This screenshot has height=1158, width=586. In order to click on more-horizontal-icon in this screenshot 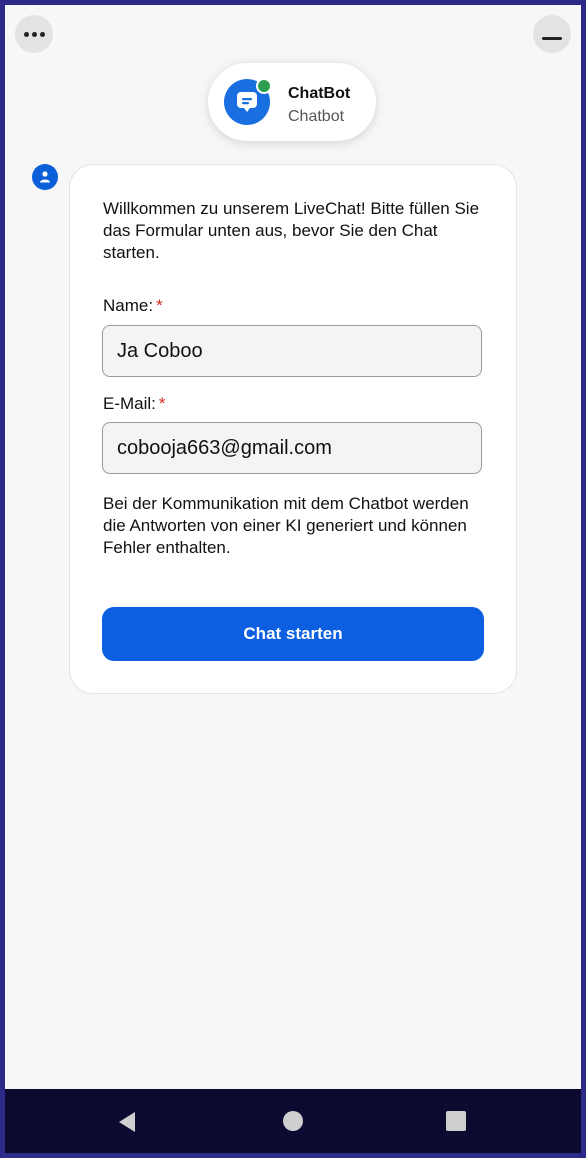, I will do `click(34, 34)`.